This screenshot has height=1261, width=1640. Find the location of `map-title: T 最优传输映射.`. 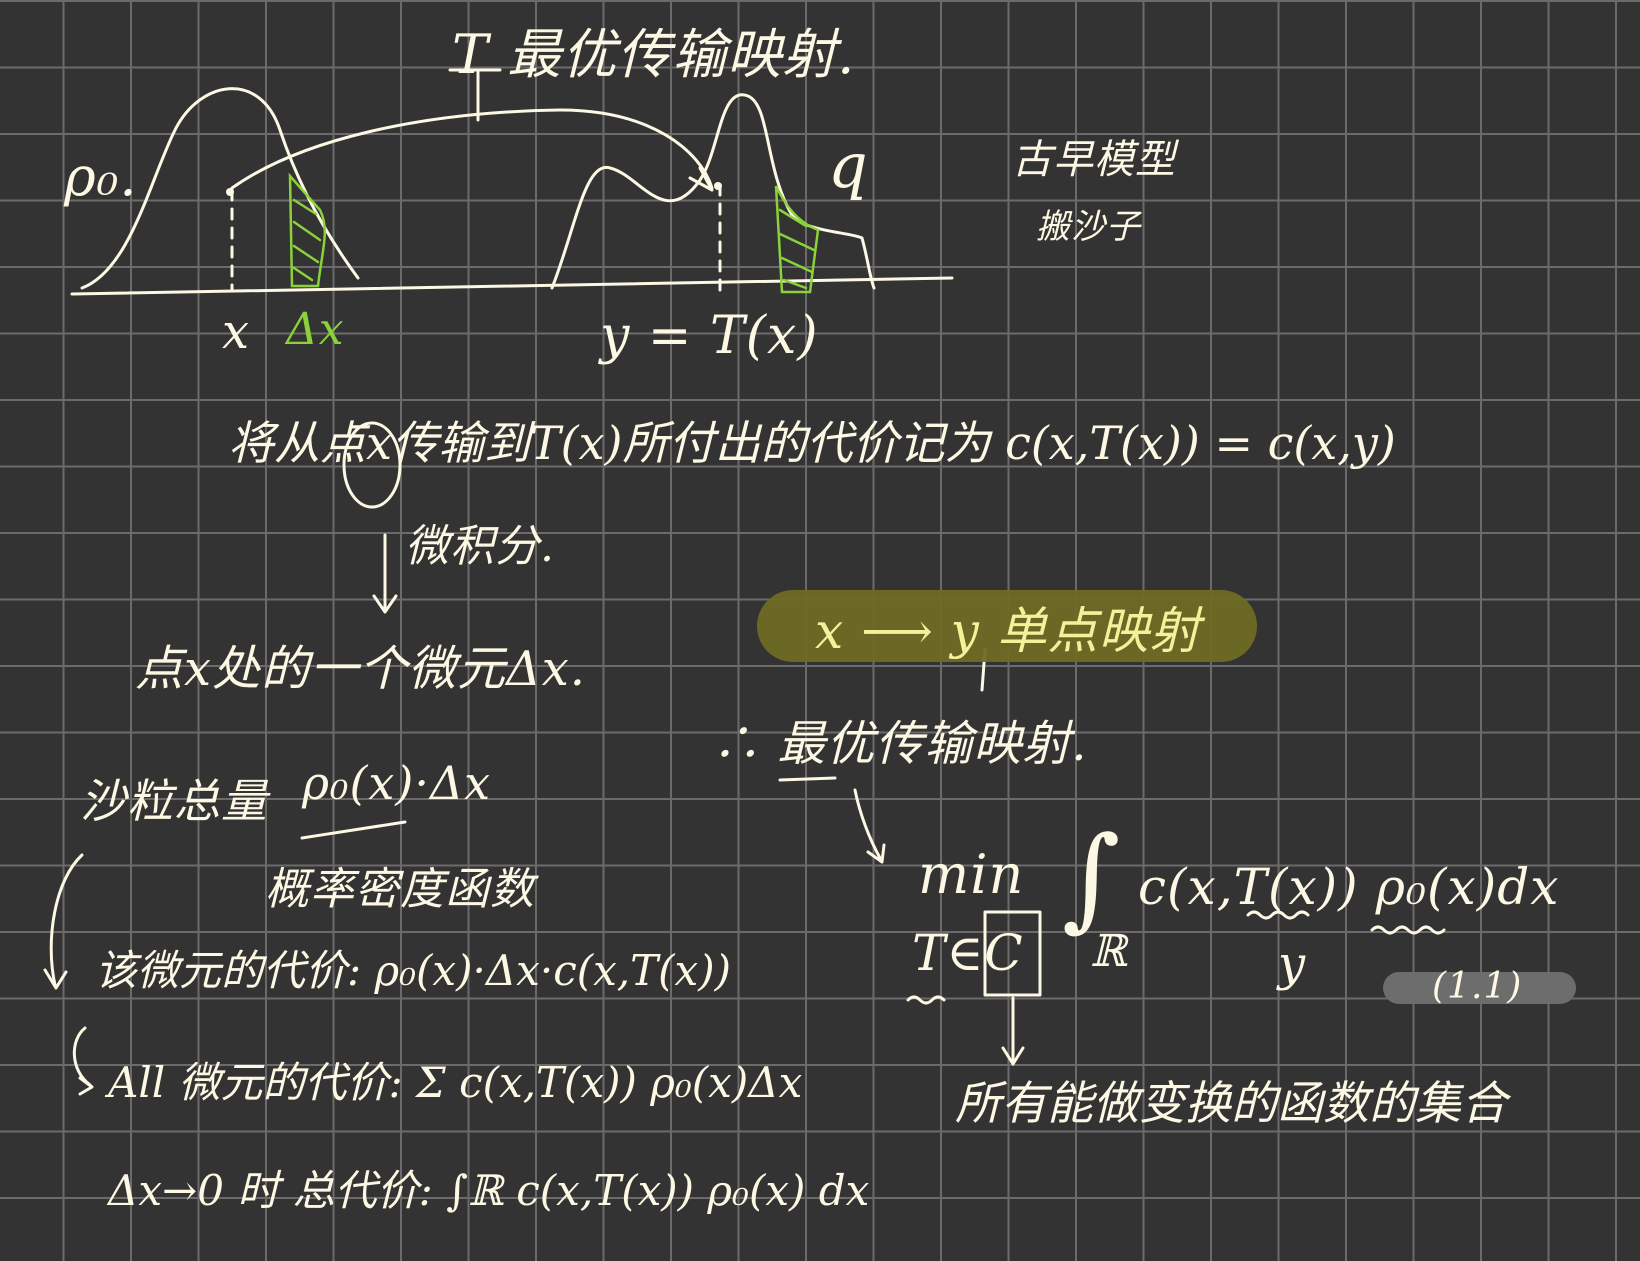

map-title: T 最优传输映射. is located at coordinates (654, 54).